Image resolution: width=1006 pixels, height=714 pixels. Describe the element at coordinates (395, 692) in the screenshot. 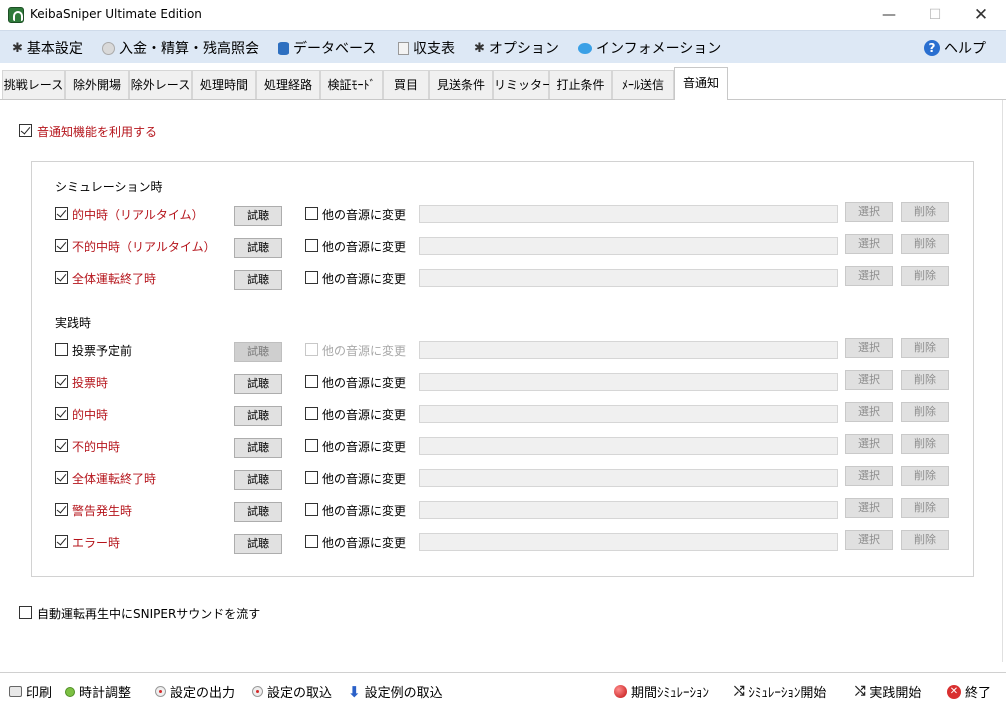

I see `import-examples-button: ⬇ 設定例の取込` at that location.